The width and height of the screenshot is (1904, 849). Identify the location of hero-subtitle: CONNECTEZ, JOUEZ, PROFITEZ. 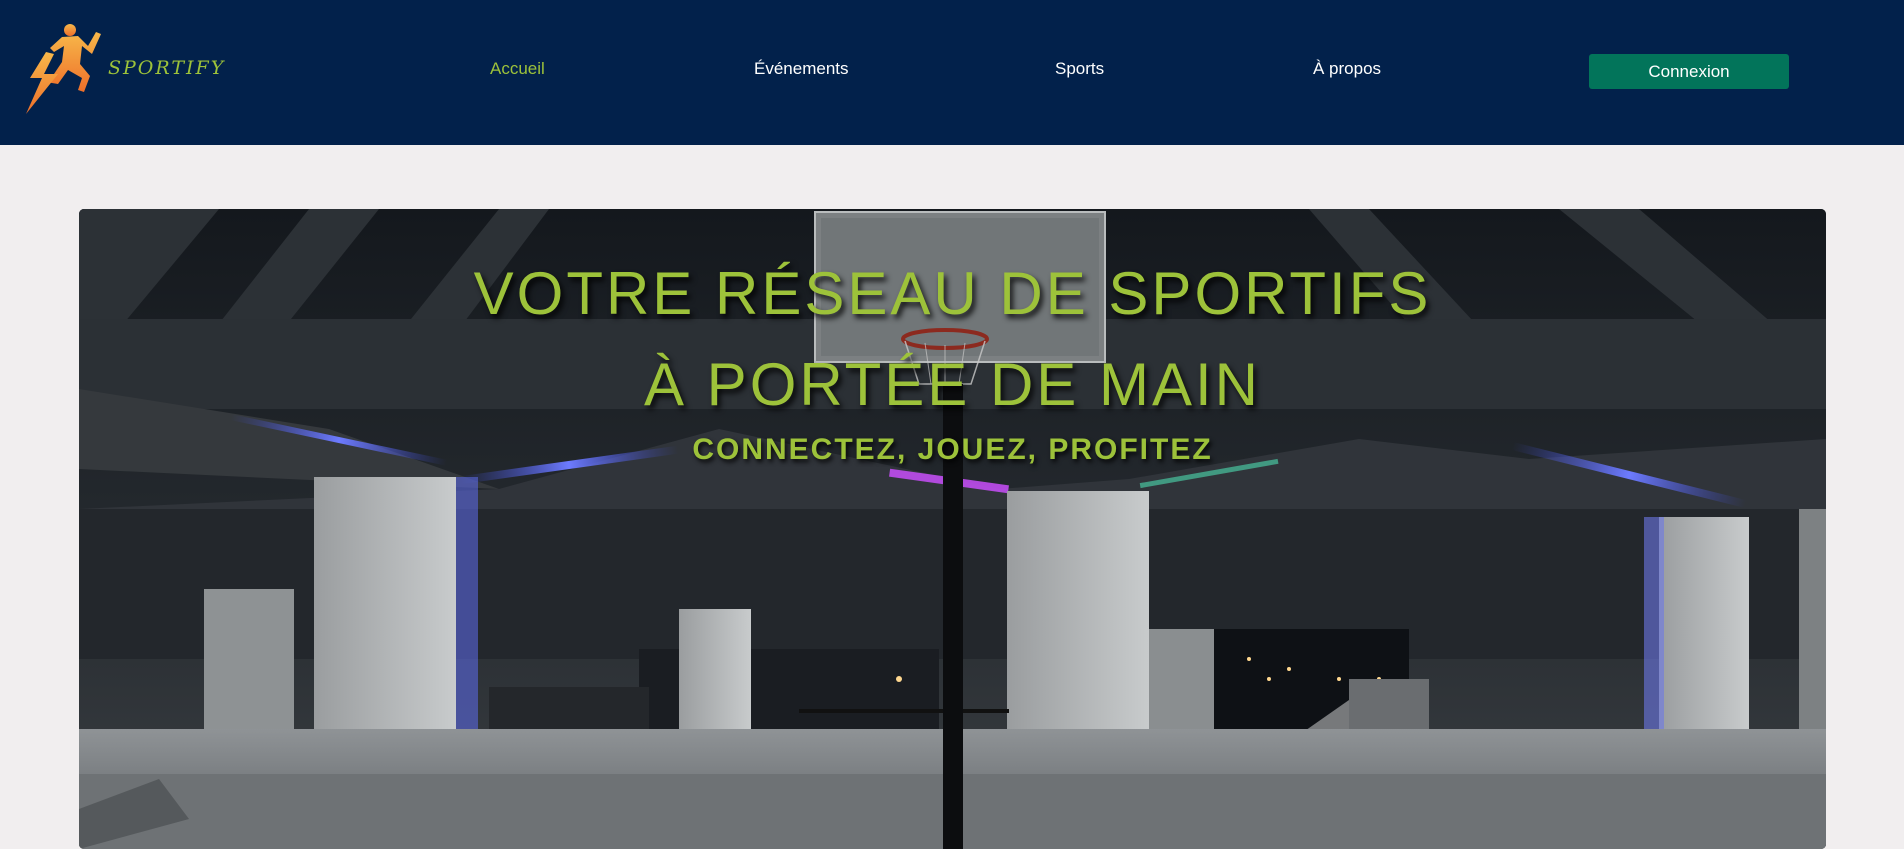
(952, 449).